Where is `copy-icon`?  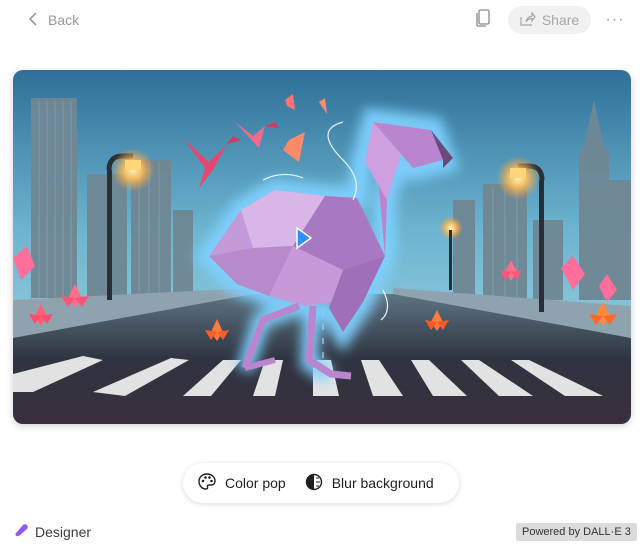 copy-icon is located at coordinates (483, 20).